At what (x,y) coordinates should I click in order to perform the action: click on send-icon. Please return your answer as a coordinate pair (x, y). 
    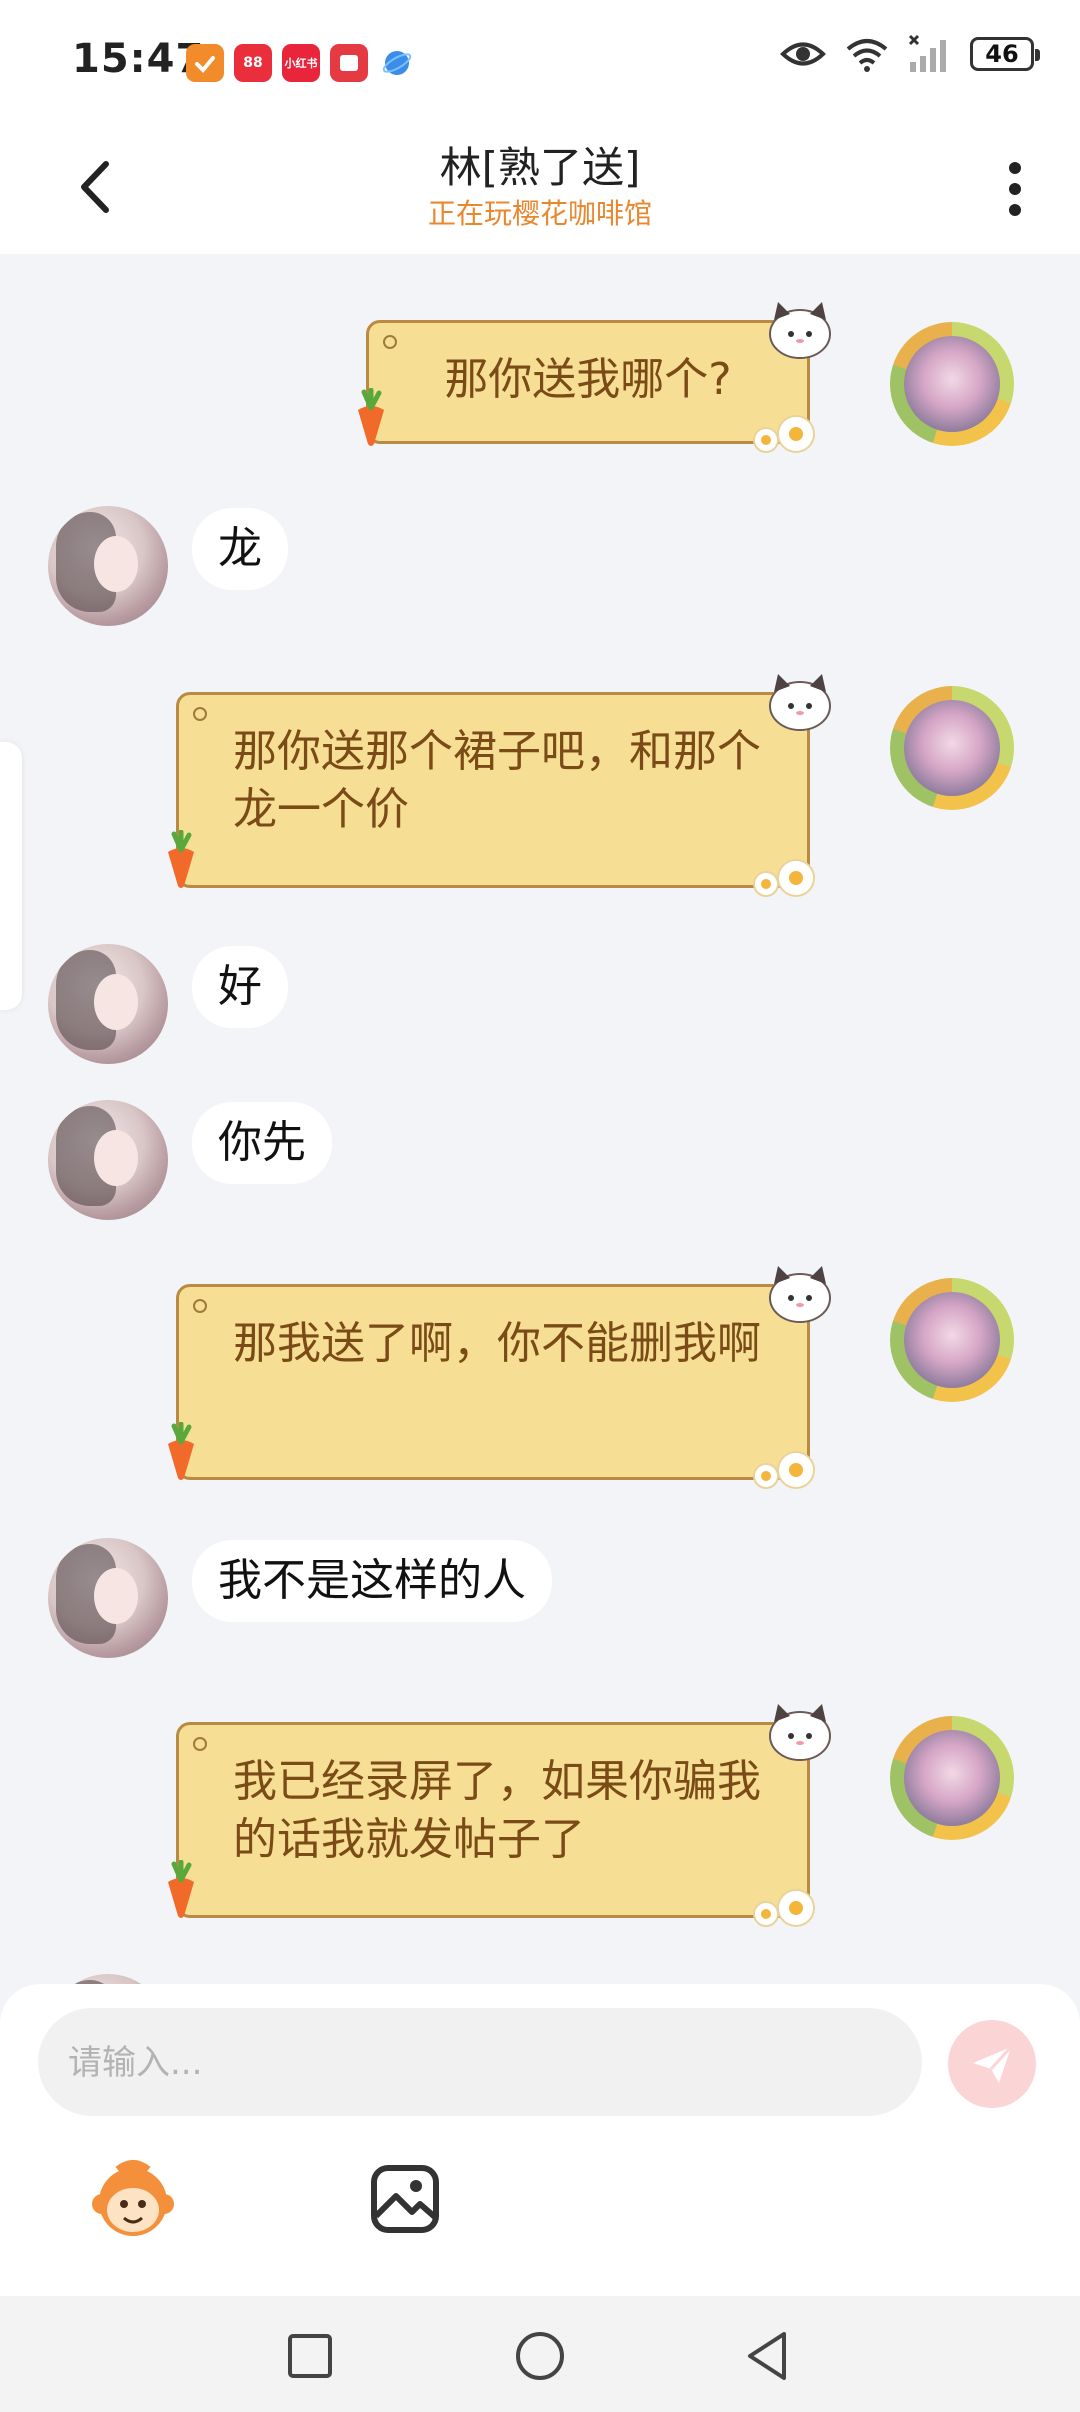
    Looking at the image, I should click on (993, 2064).